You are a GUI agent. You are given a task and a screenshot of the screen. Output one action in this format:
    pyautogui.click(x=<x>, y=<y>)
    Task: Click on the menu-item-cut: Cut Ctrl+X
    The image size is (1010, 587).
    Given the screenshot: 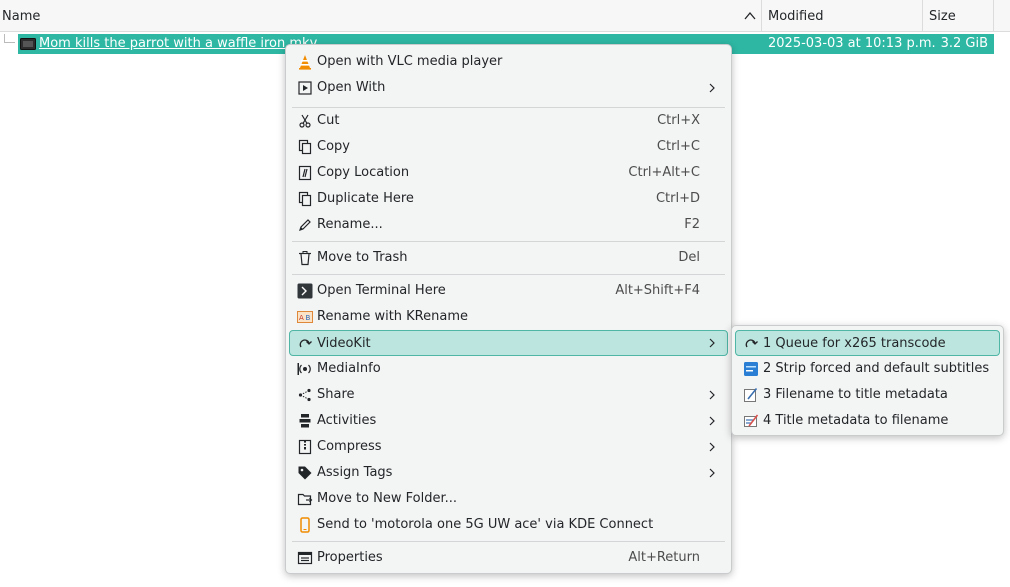 What is the action you would take?
    pyautogui.click(x=508, y=121)
    